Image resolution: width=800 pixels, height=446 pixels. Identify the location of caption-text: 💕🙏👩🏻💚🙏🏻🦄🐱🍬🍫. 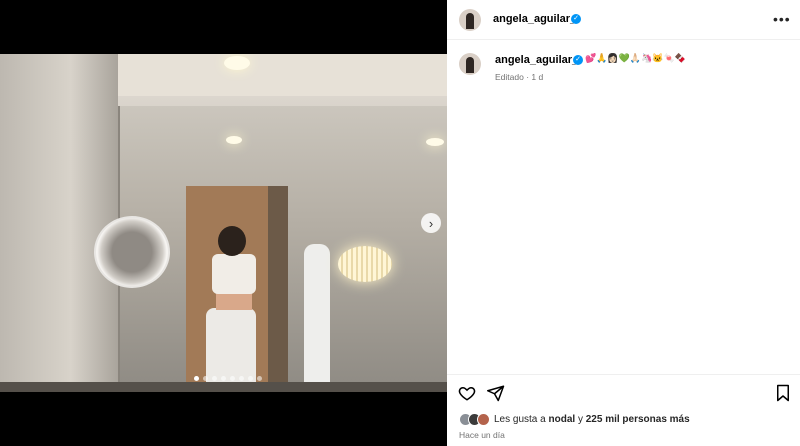
(635, 58).